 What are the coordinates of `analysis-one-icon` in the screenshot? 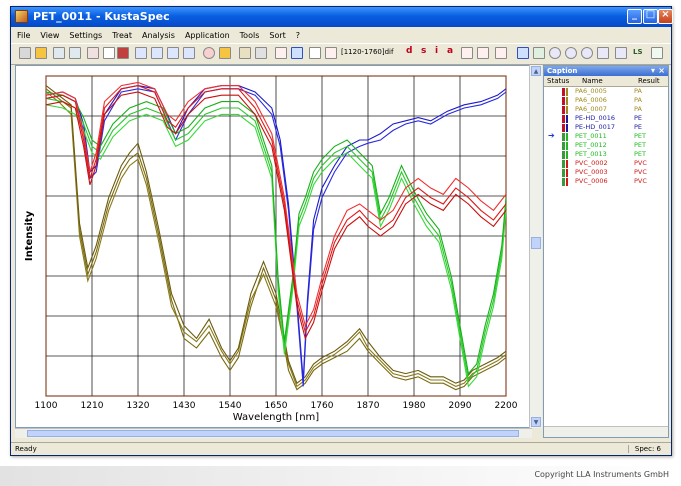 It's located at (555, 53).